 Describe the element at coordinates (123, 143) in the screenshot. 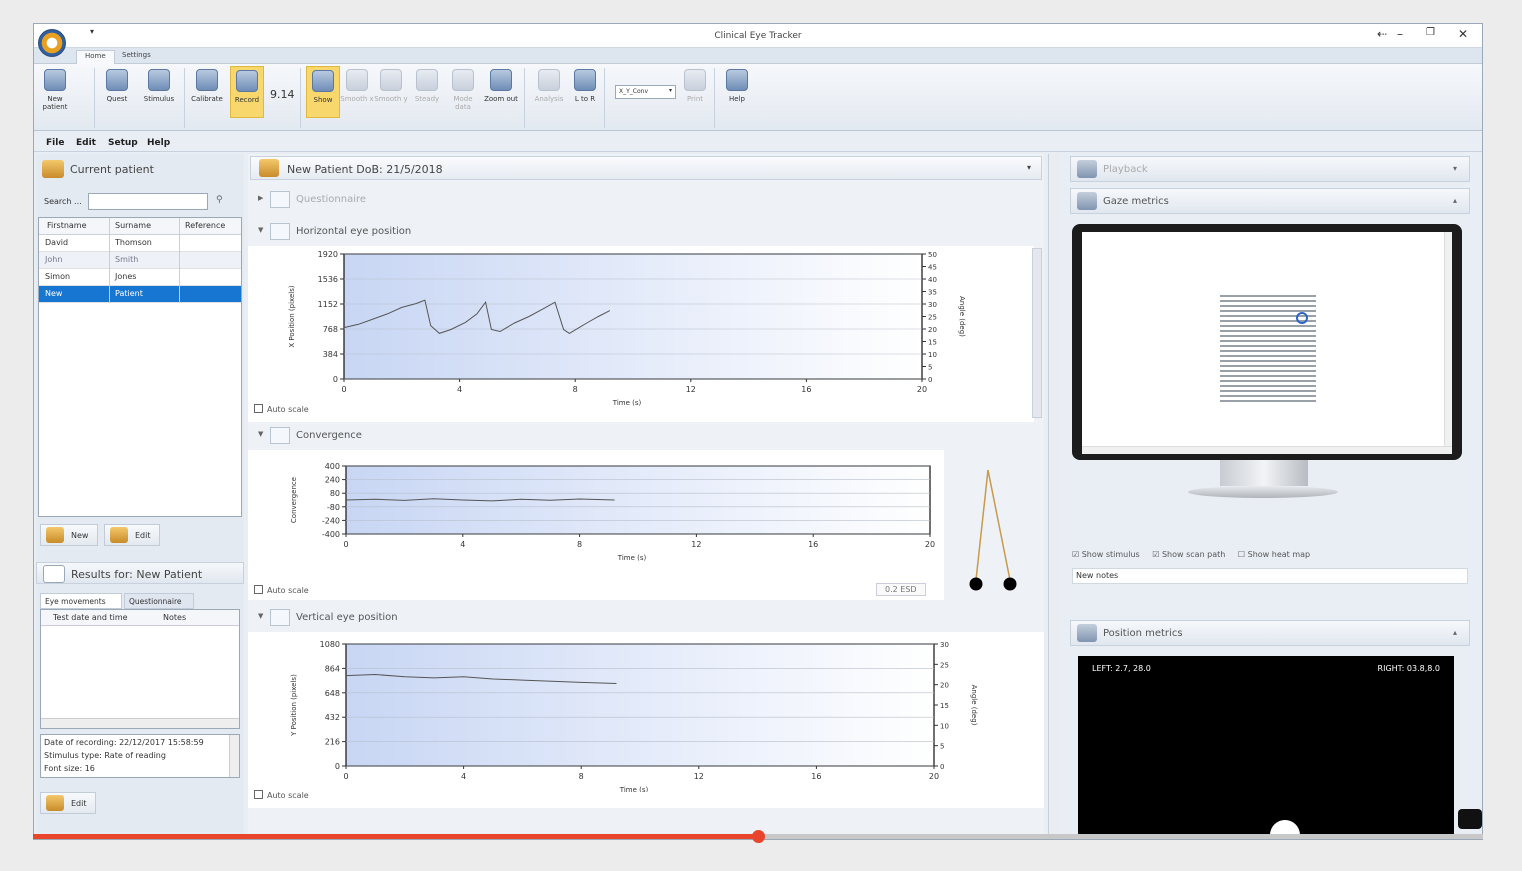

I see `menu-setup: Setup` at that location.